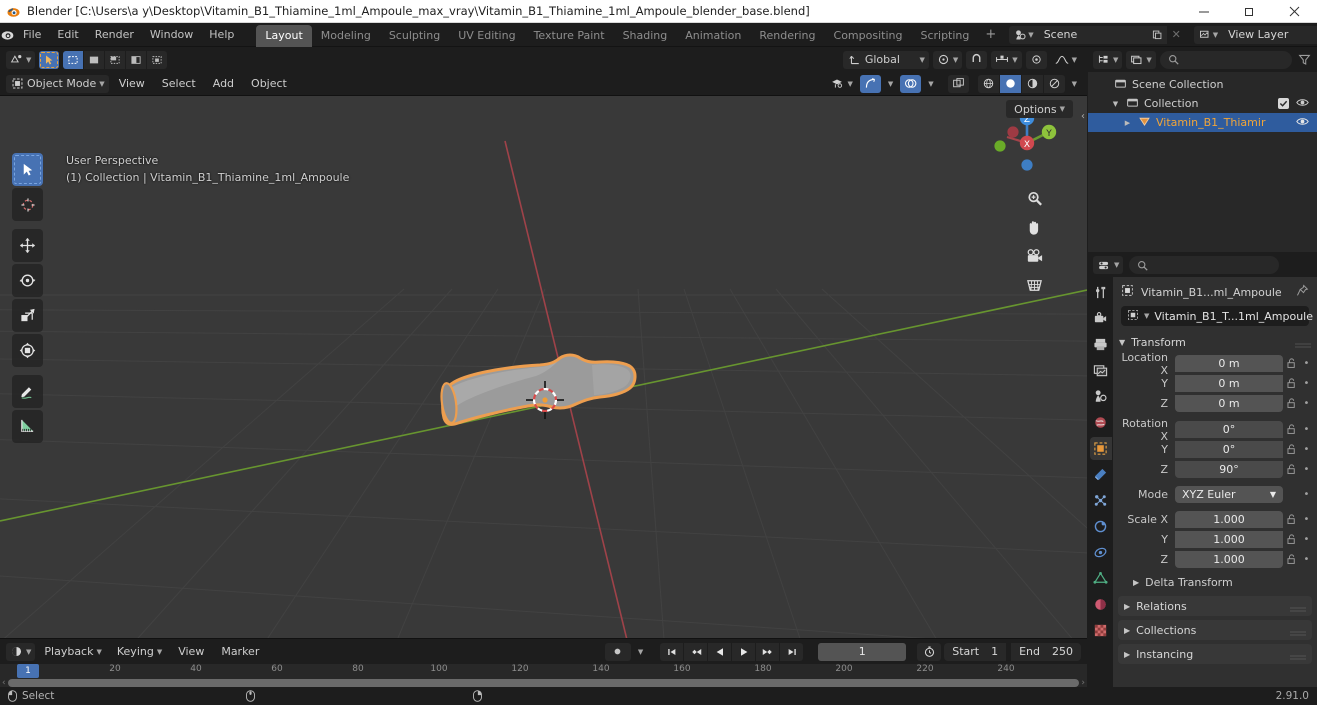 This screenshot has height=705, width=1317. What do you see at coordinates (1101, 370) in the screenshot?
I see `tab-view-layer-icon` at bounding box center [1101, 370].